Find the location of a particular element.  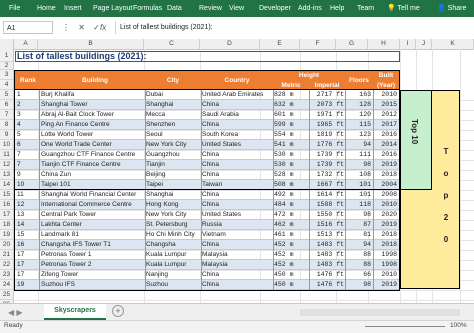

row-header: 13 is located at coordinates (6, 175).